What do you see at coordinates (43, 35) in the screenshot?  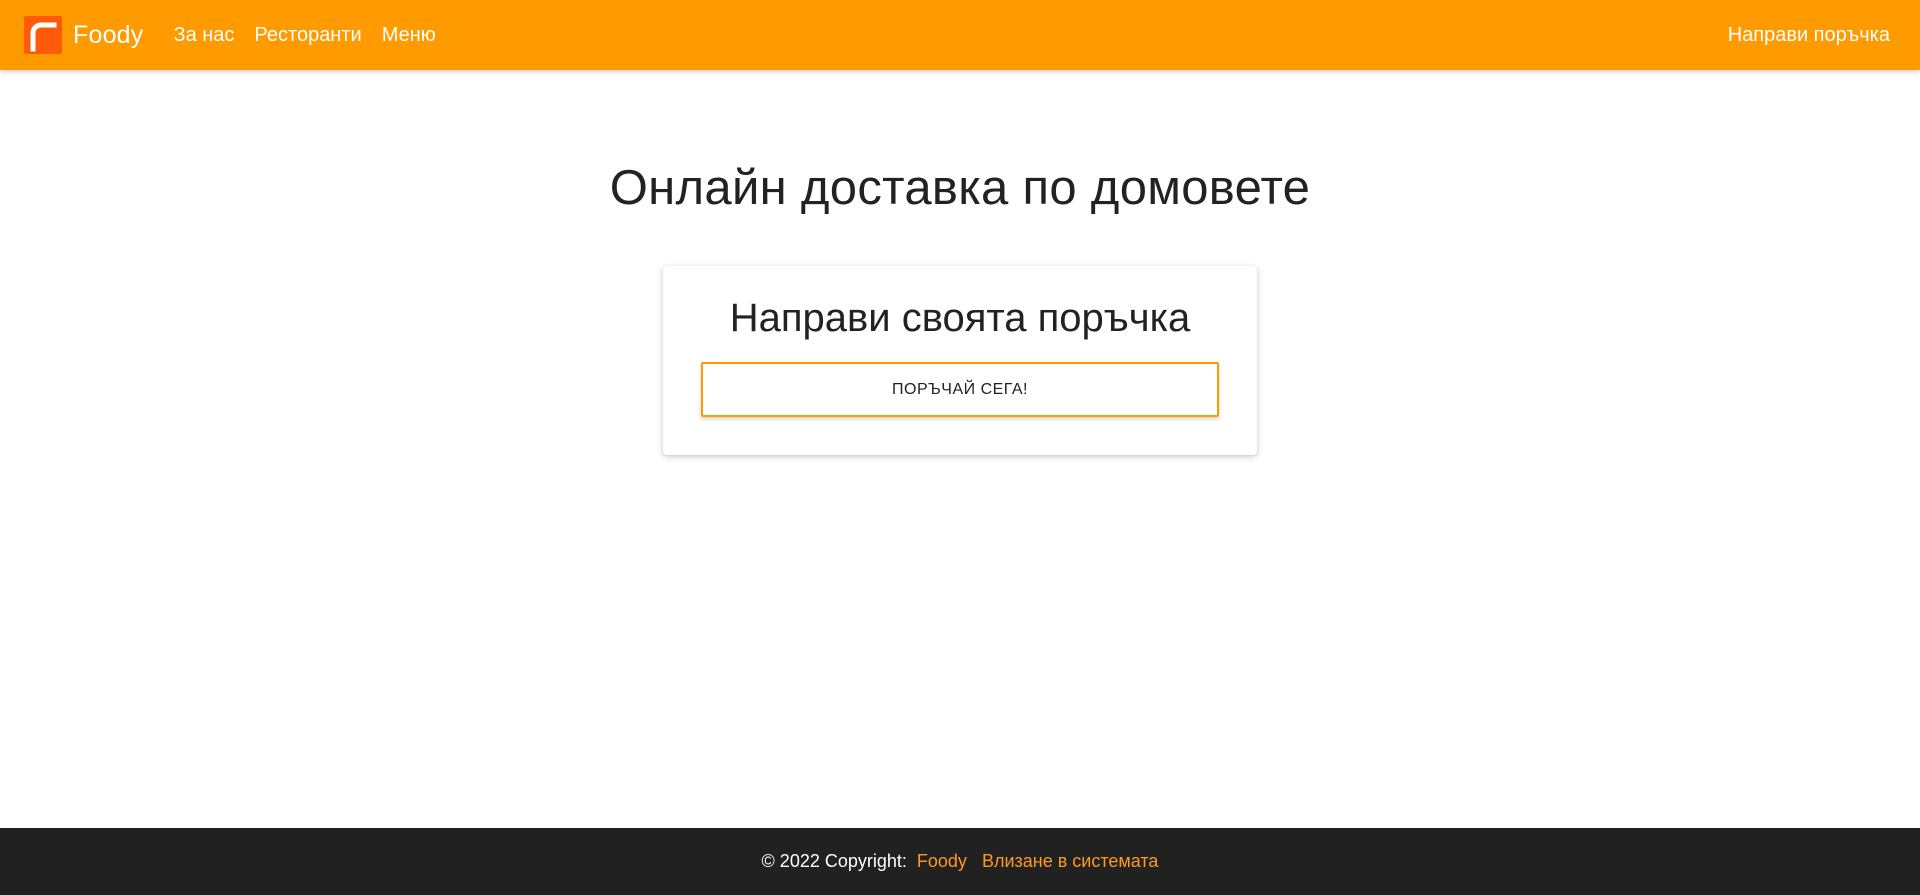 I see `foody-logo-icon` at bounding box center [43, 35].